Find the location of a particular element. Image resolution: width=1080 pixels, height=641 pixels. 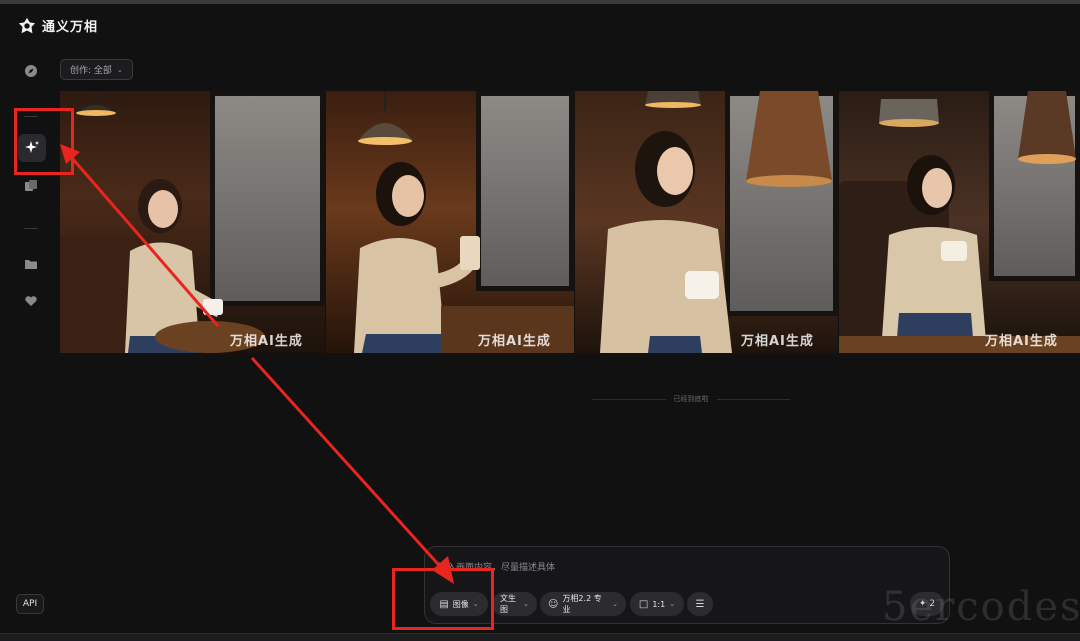

app-logo: 通义万相 is located at coordinates (58, 25).